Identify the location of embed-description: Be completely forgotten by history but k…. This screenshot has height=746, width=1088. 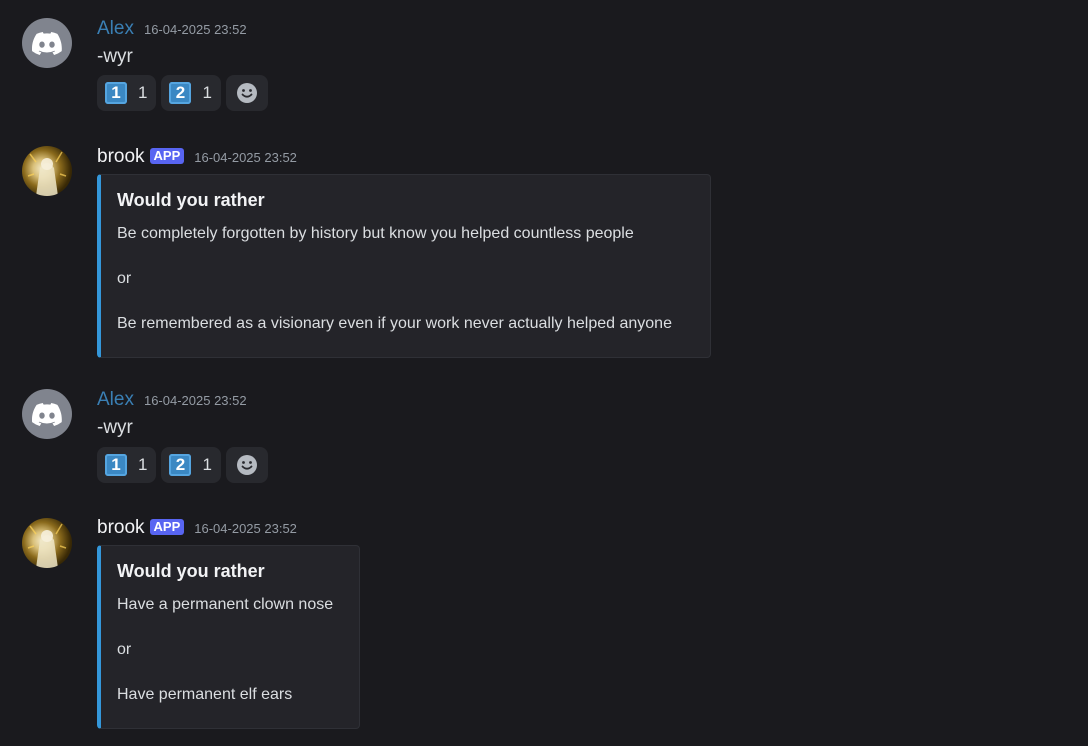
(405, 278).